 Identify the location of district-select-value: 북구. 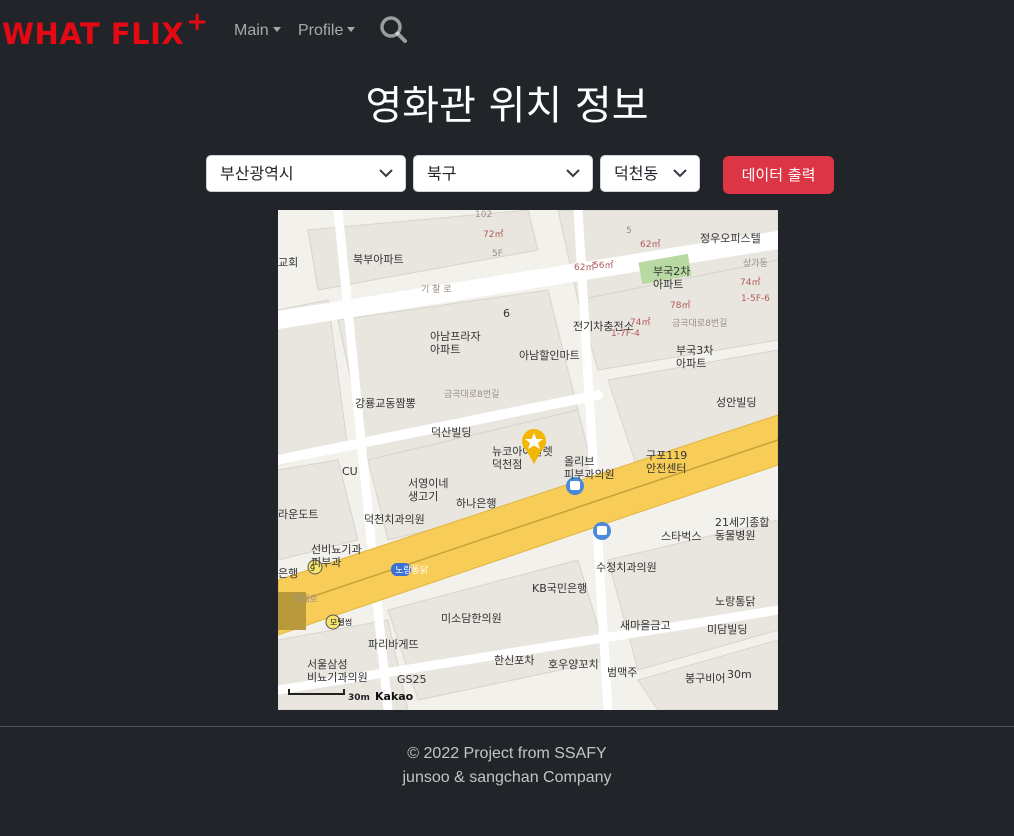
(442, 173).